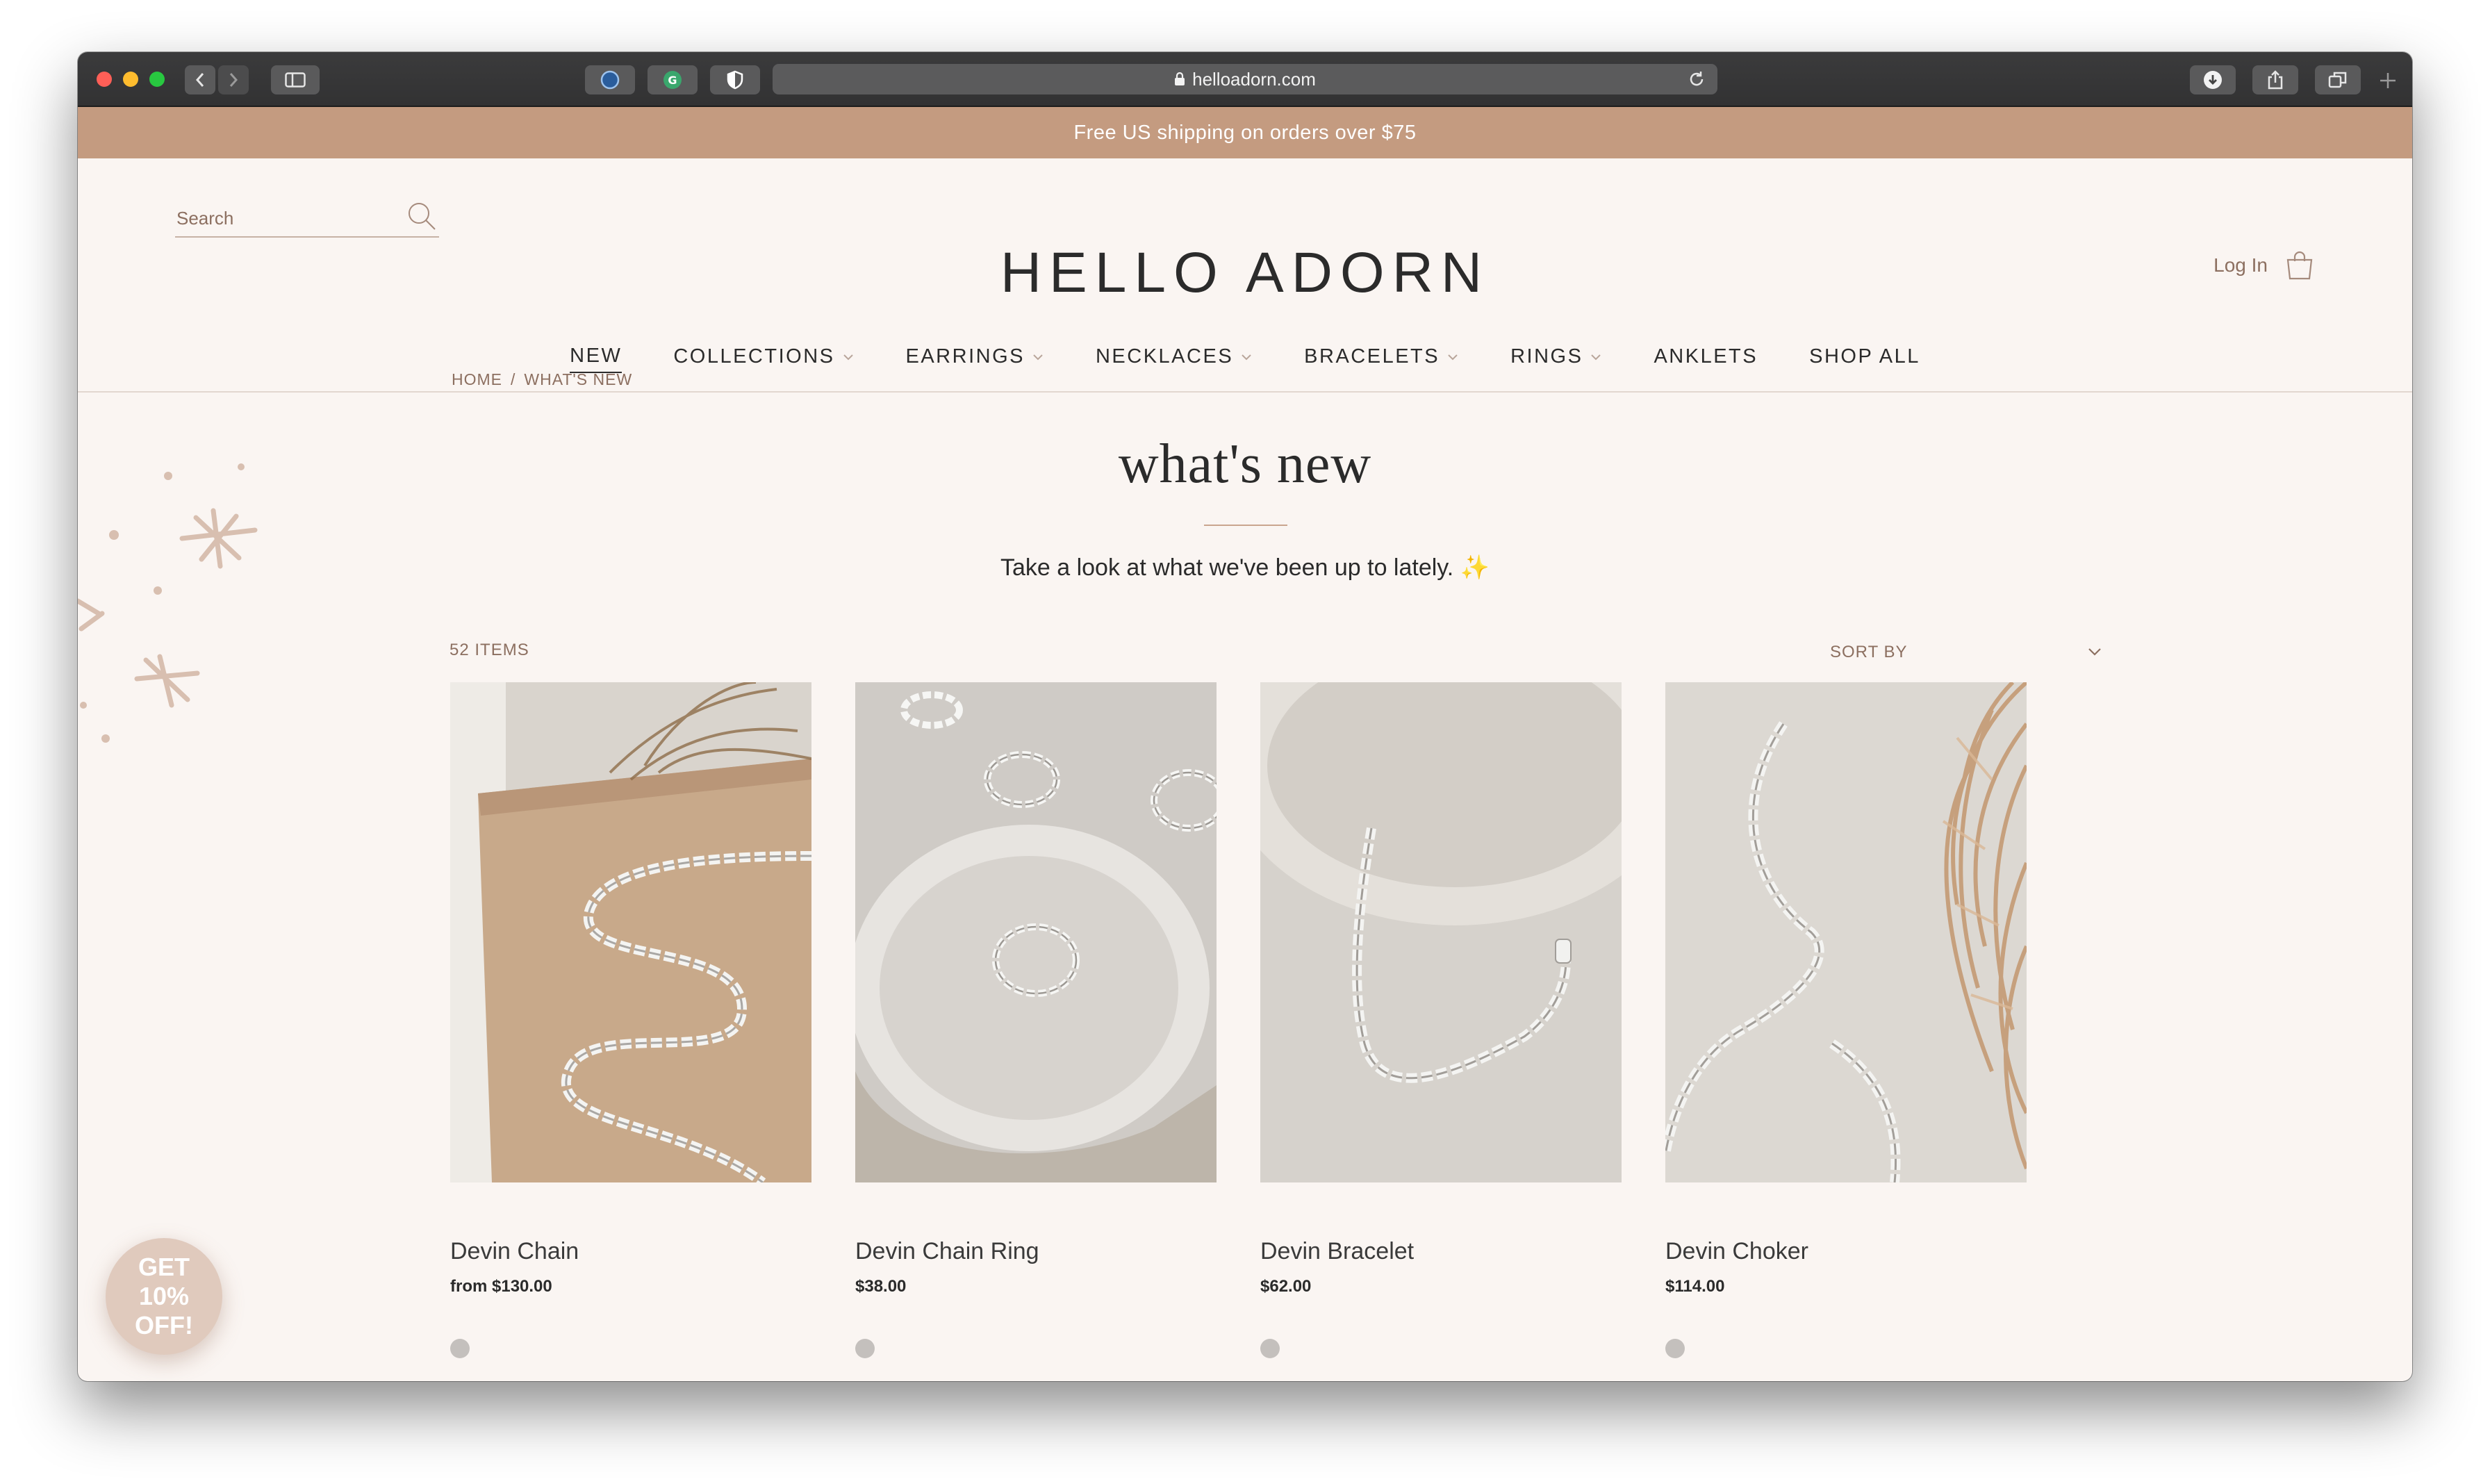 The width and height of the screenshot is (2490, 1484). Describe the element at coordinates (501, 1286) in the screenshot. I see `product-price: from $130.00` at that location.